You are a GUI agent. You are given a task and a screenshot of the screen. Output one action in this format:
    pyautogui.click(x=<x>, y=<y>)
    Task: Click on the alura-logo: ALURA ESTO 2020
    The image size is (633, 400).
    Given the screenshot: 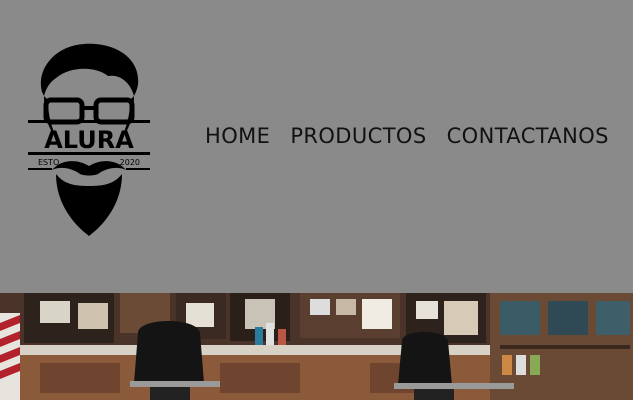 What is the action you would take?
    pyautogui.click(x=89, y=140)
    